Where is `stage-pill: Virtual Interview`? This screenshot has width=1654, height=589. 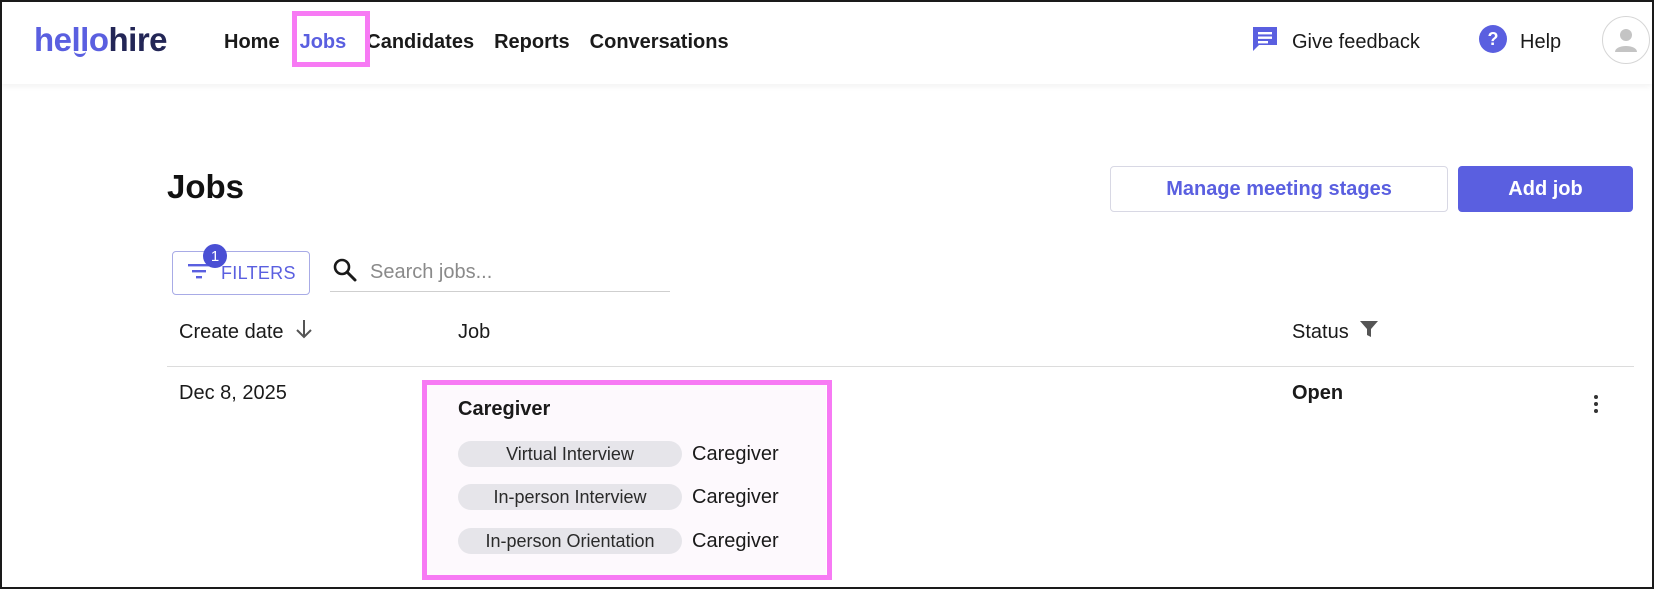
stage-pill: Virtual Interview is located at coordinates (570, 454).